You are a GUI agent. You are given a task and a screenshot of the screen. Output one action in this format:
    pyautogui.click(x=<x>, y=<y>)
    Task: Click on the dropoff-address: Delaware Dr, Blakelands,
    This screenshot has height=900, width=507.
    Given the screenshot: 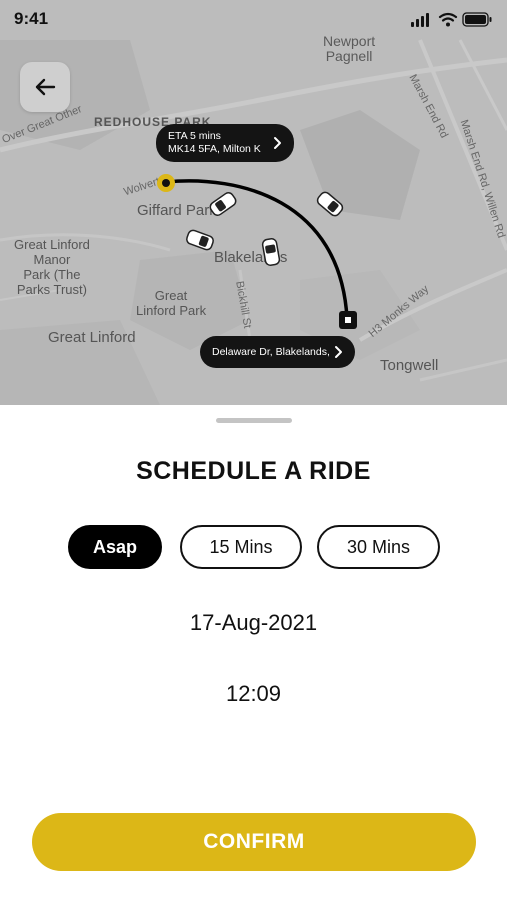 What is the action you would take?
    pyautogui.click(x=271, y=351)
    